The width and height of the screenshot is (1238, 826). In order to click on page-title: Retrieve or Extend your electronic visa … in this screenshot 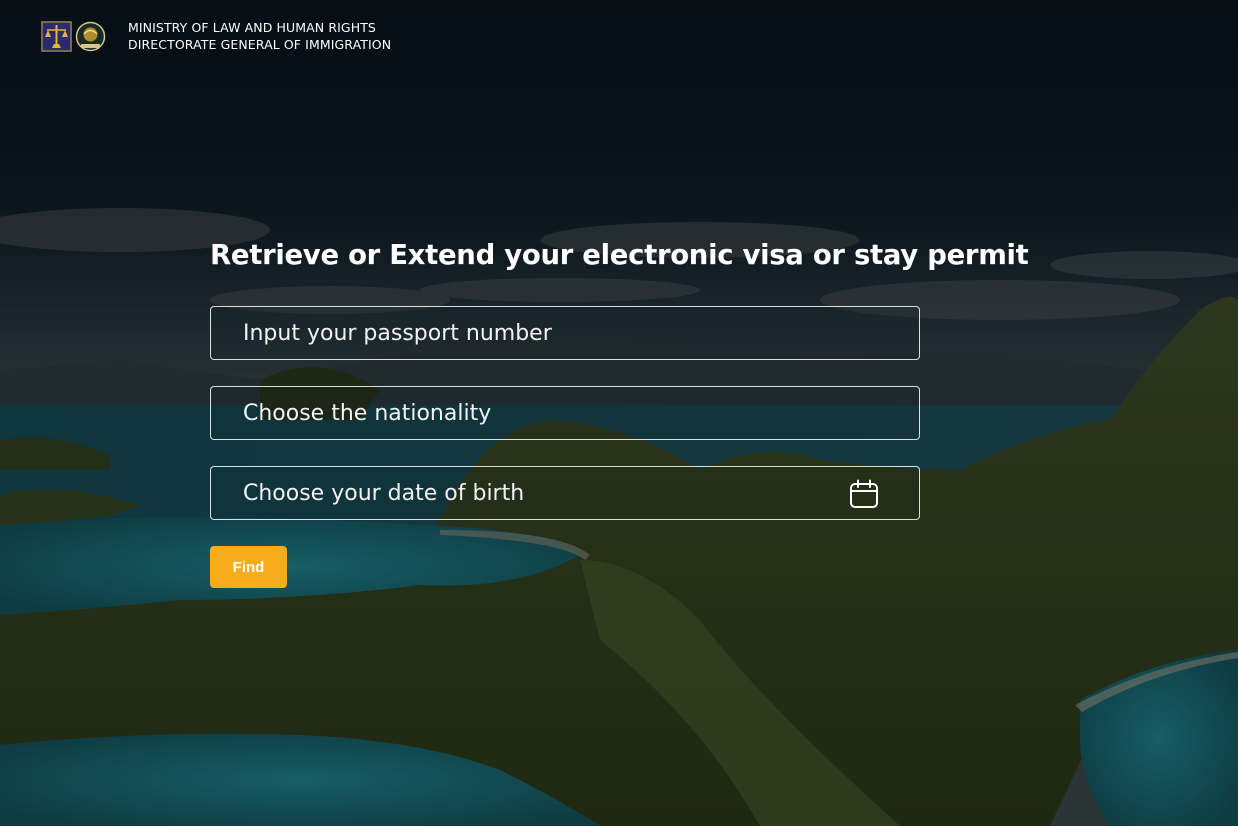, I will do `click(619, 255)`.